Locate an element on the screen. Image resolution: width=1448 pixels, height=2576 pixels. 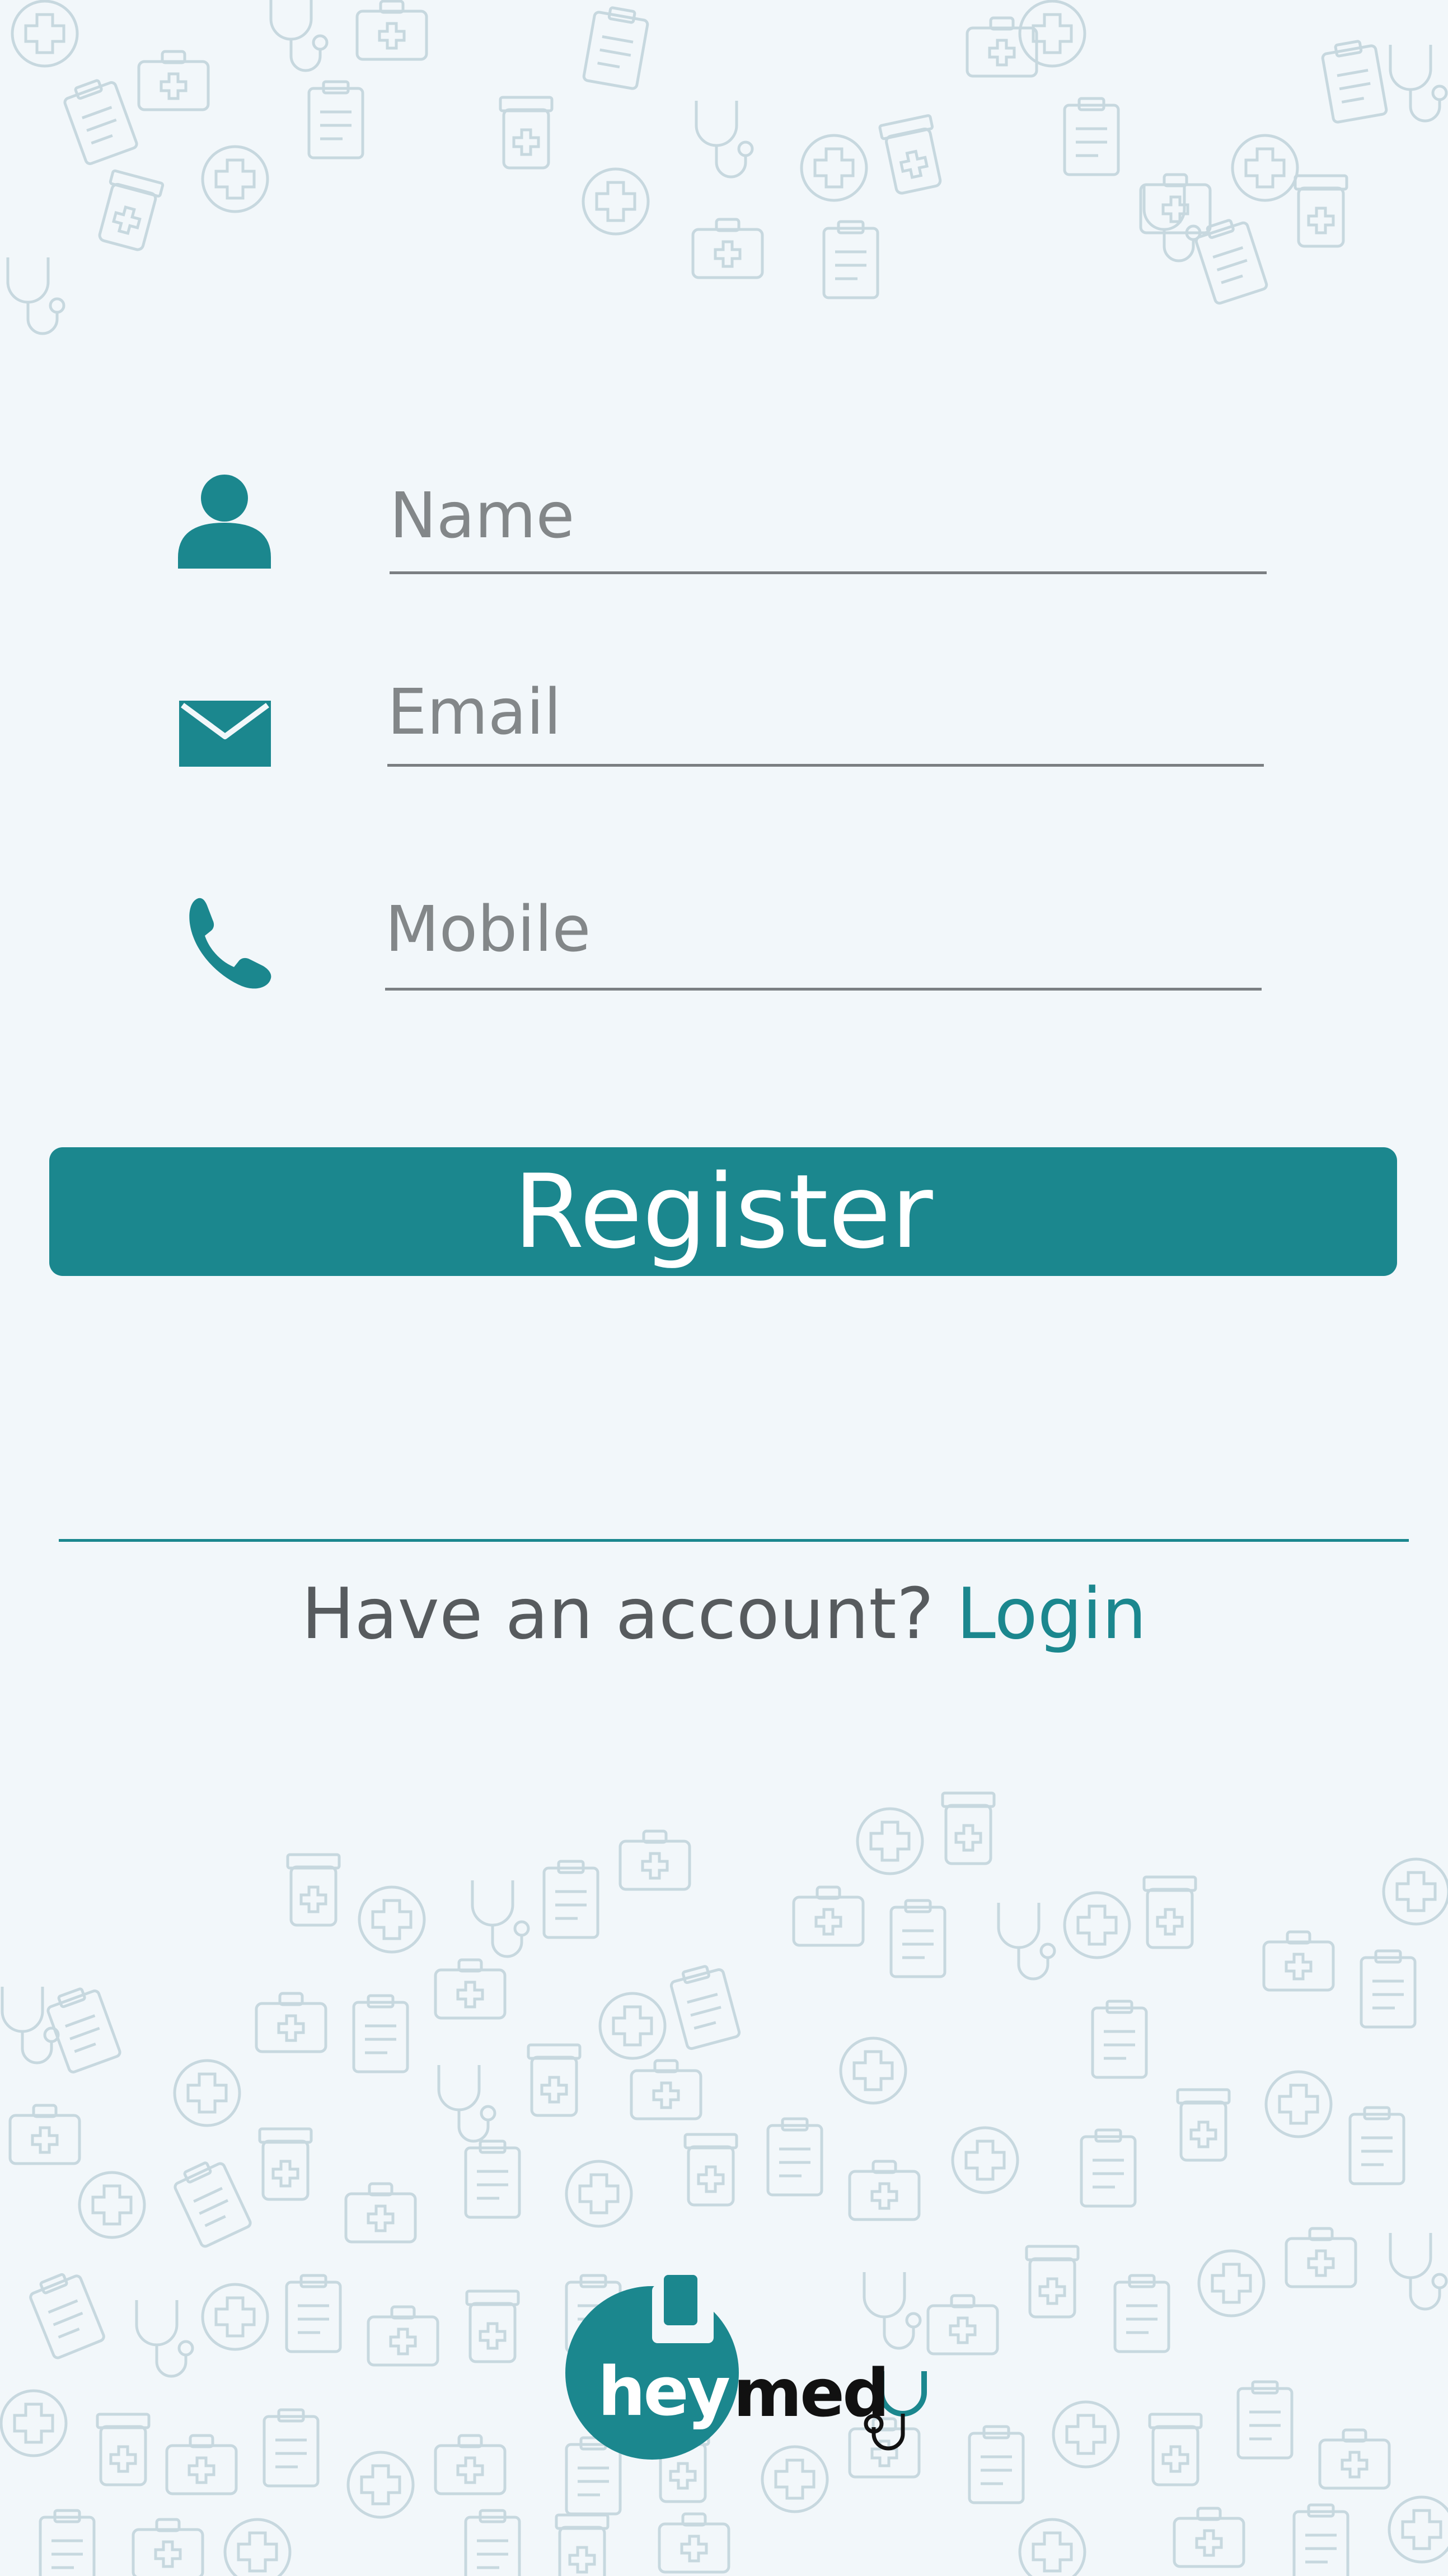
email-input is located at coordinates (825, 718).